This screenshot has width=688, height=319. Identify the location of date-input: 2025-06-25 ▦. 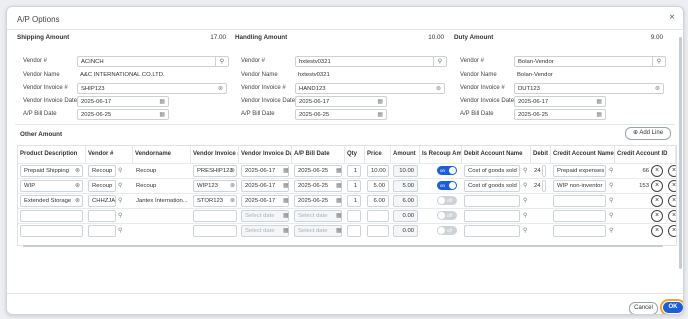
(560, 114).